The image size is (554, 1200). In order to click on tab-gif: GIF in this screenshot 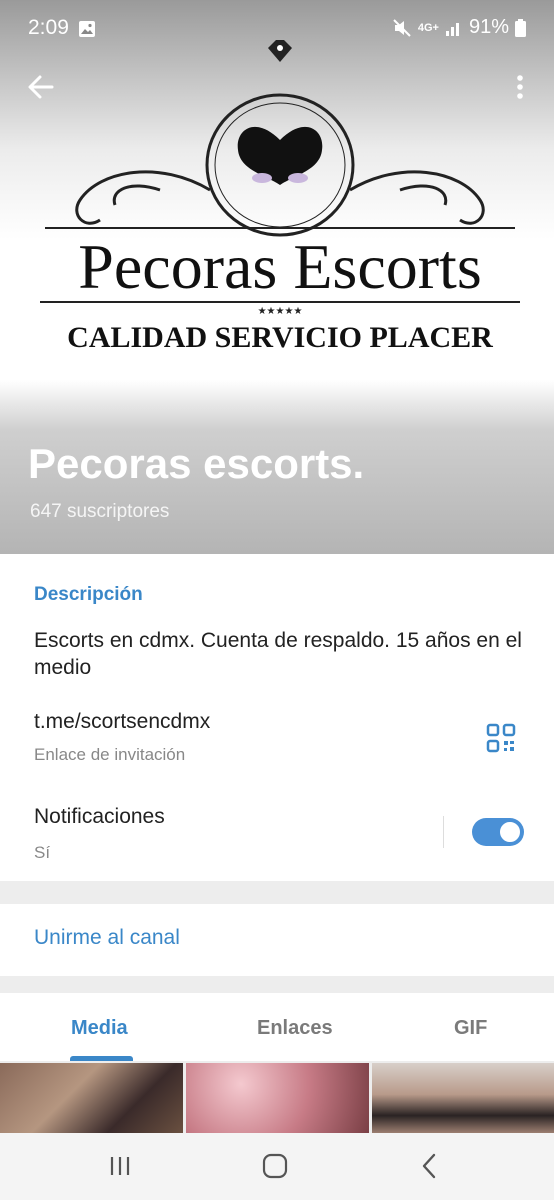, I will do `click(470, 1028)`.